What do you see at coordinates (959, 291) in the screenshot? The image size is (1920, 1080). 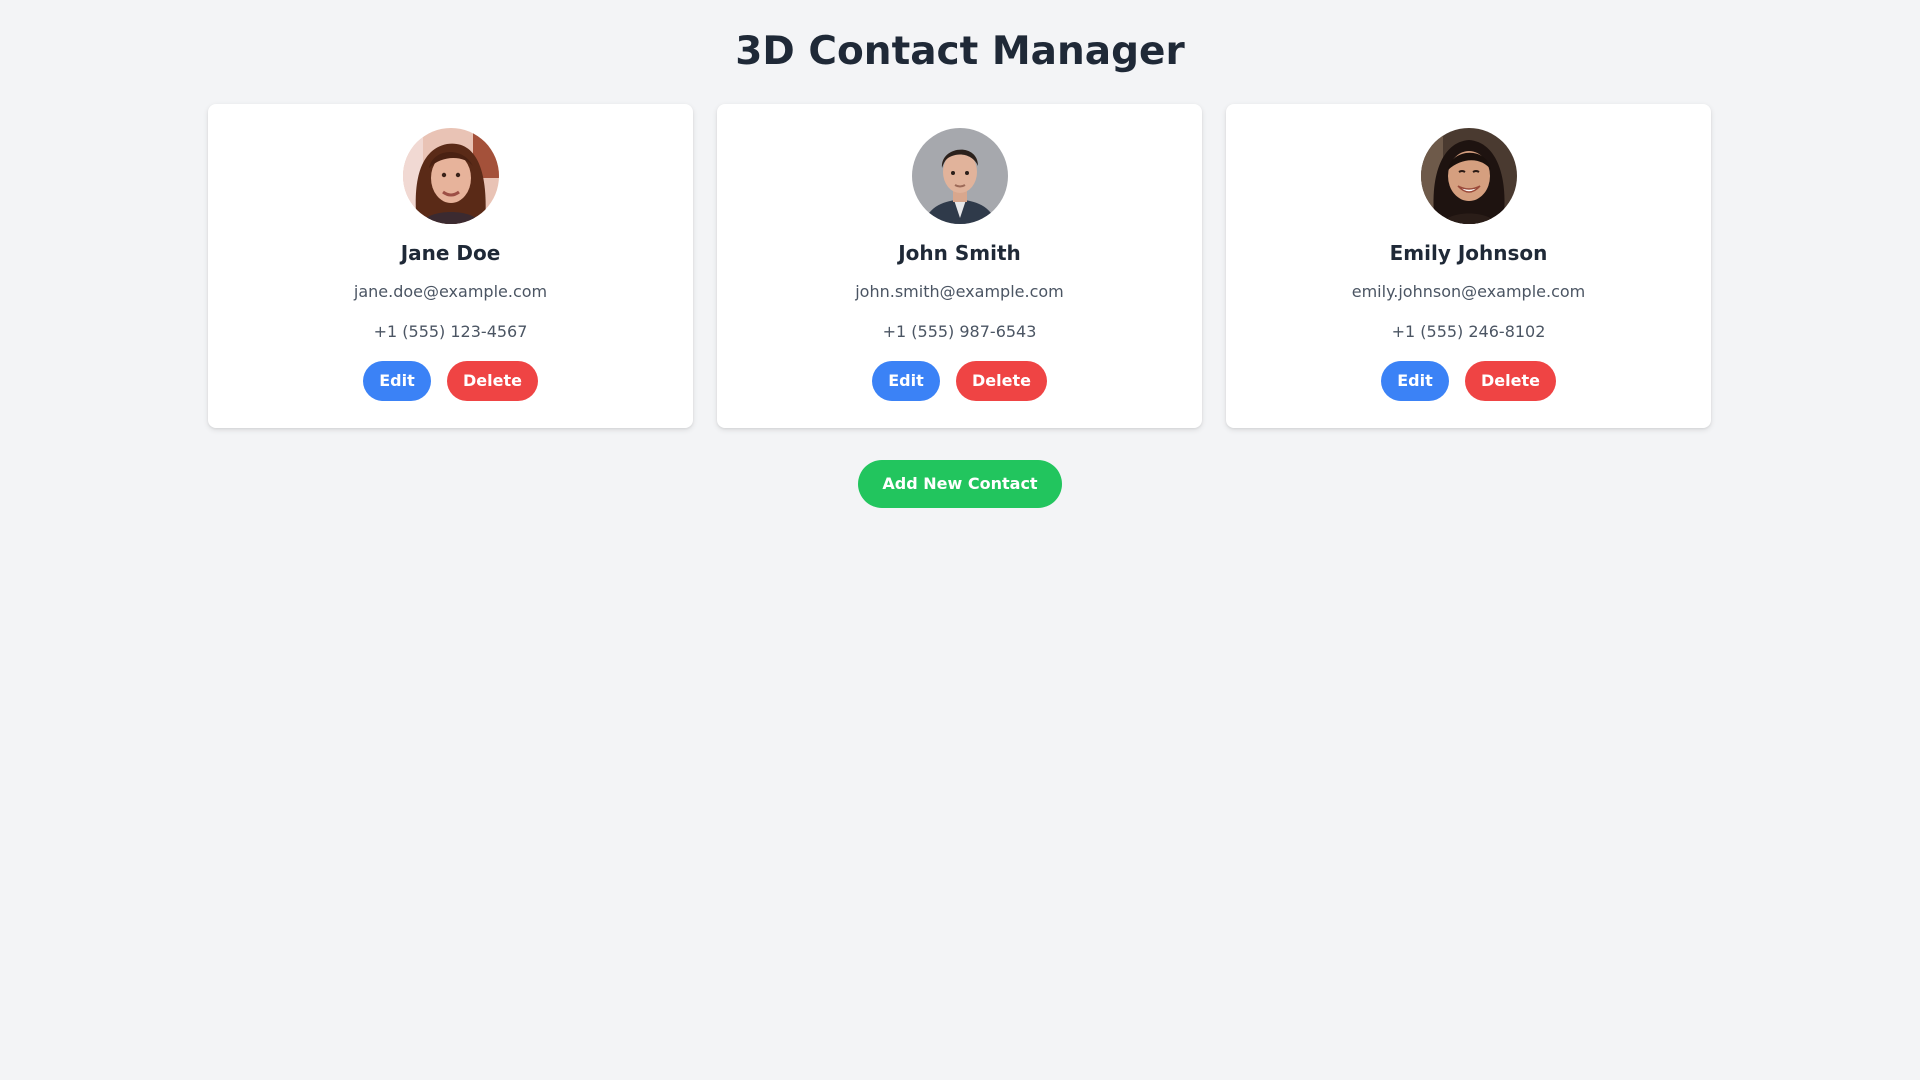 I see `contact-email: john.smith@example.com` at bounding box center [959, 291].